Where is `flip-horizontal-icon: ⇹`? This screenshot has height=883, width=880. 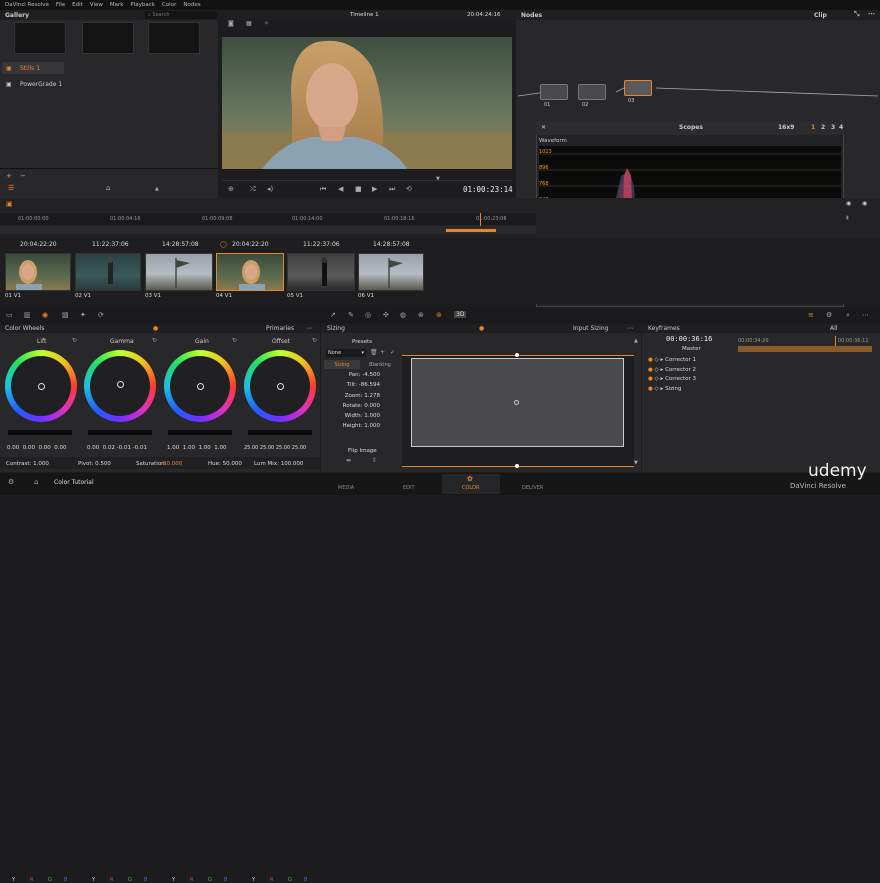 flip-horizontal-icon: ⇹ is located at coordinates (348, 460).